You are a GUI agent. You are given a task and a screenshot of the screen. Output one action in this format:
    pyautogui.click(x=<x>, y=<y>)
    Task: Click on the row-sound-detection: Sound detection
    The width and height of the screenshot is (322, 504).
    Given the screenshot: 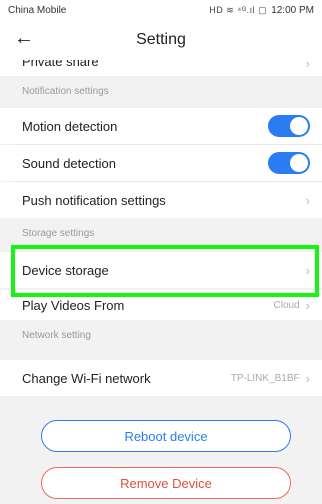 What is the action you would take?
    pyautogui.click(x=161, y=163)
    